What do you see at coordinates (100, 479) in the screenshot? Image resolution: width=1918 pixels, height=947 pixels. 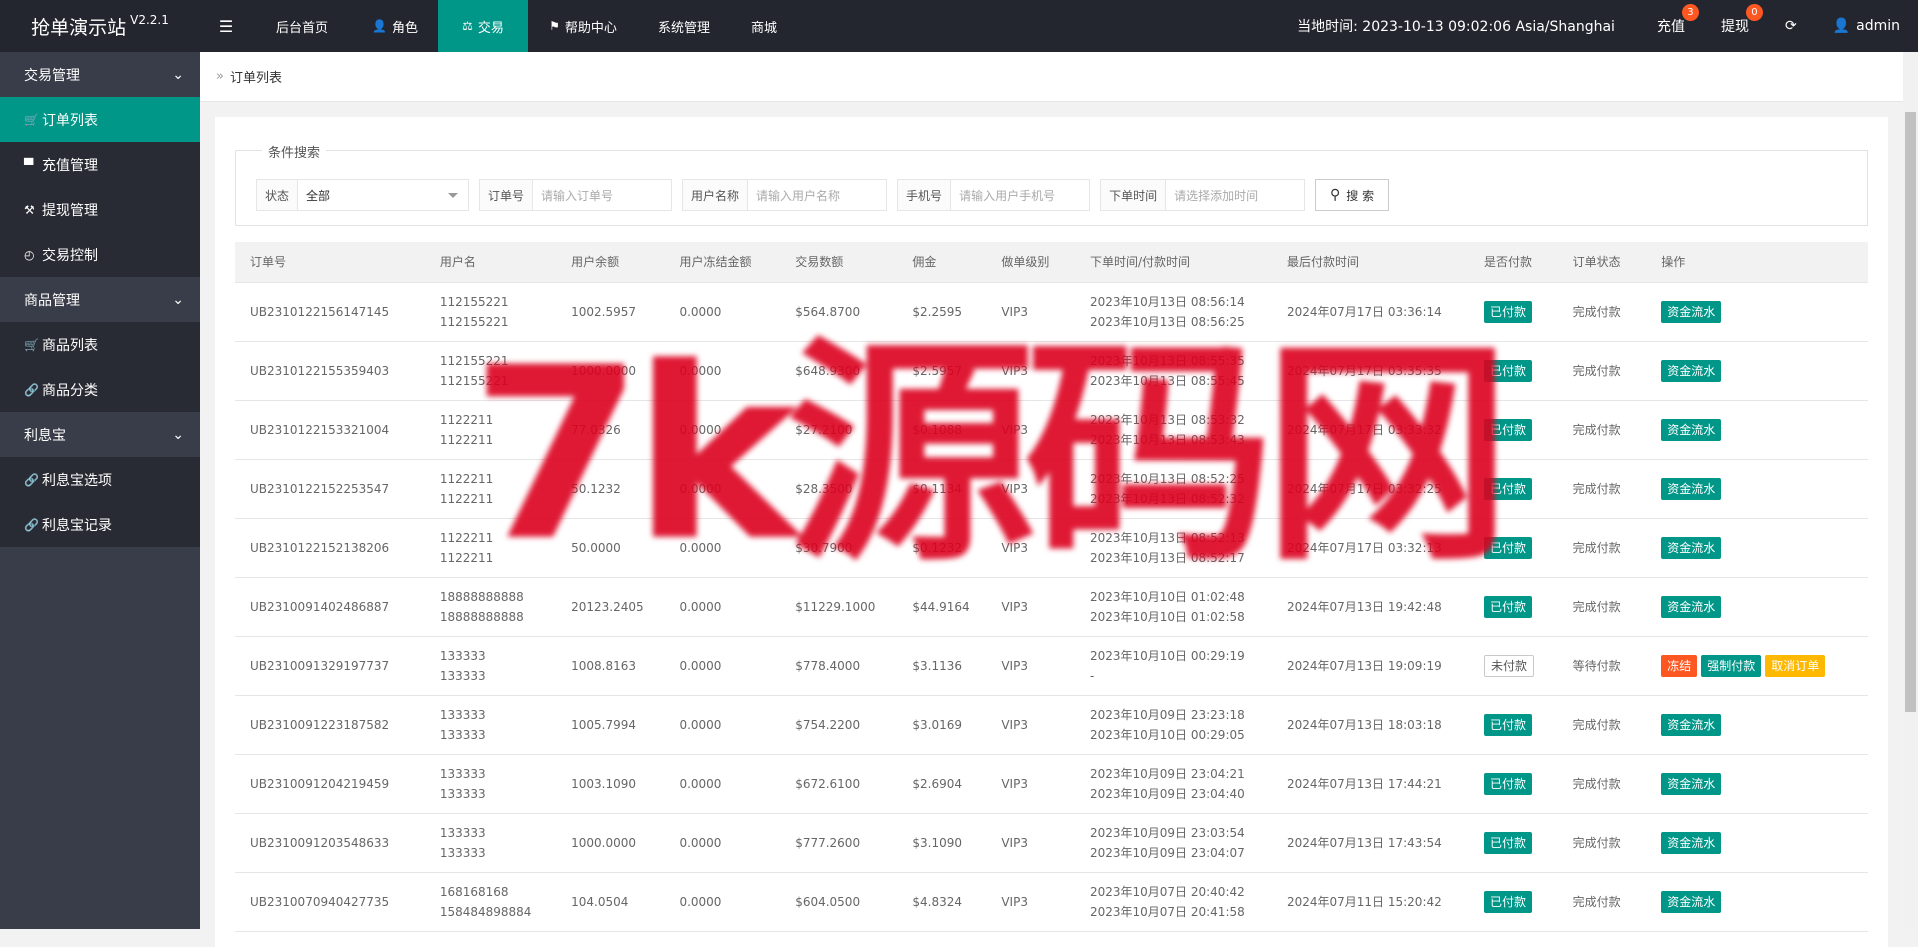 I see `sidebar-item-2-0: 🔗 利息宝选项` at bounding box center [100, 479].